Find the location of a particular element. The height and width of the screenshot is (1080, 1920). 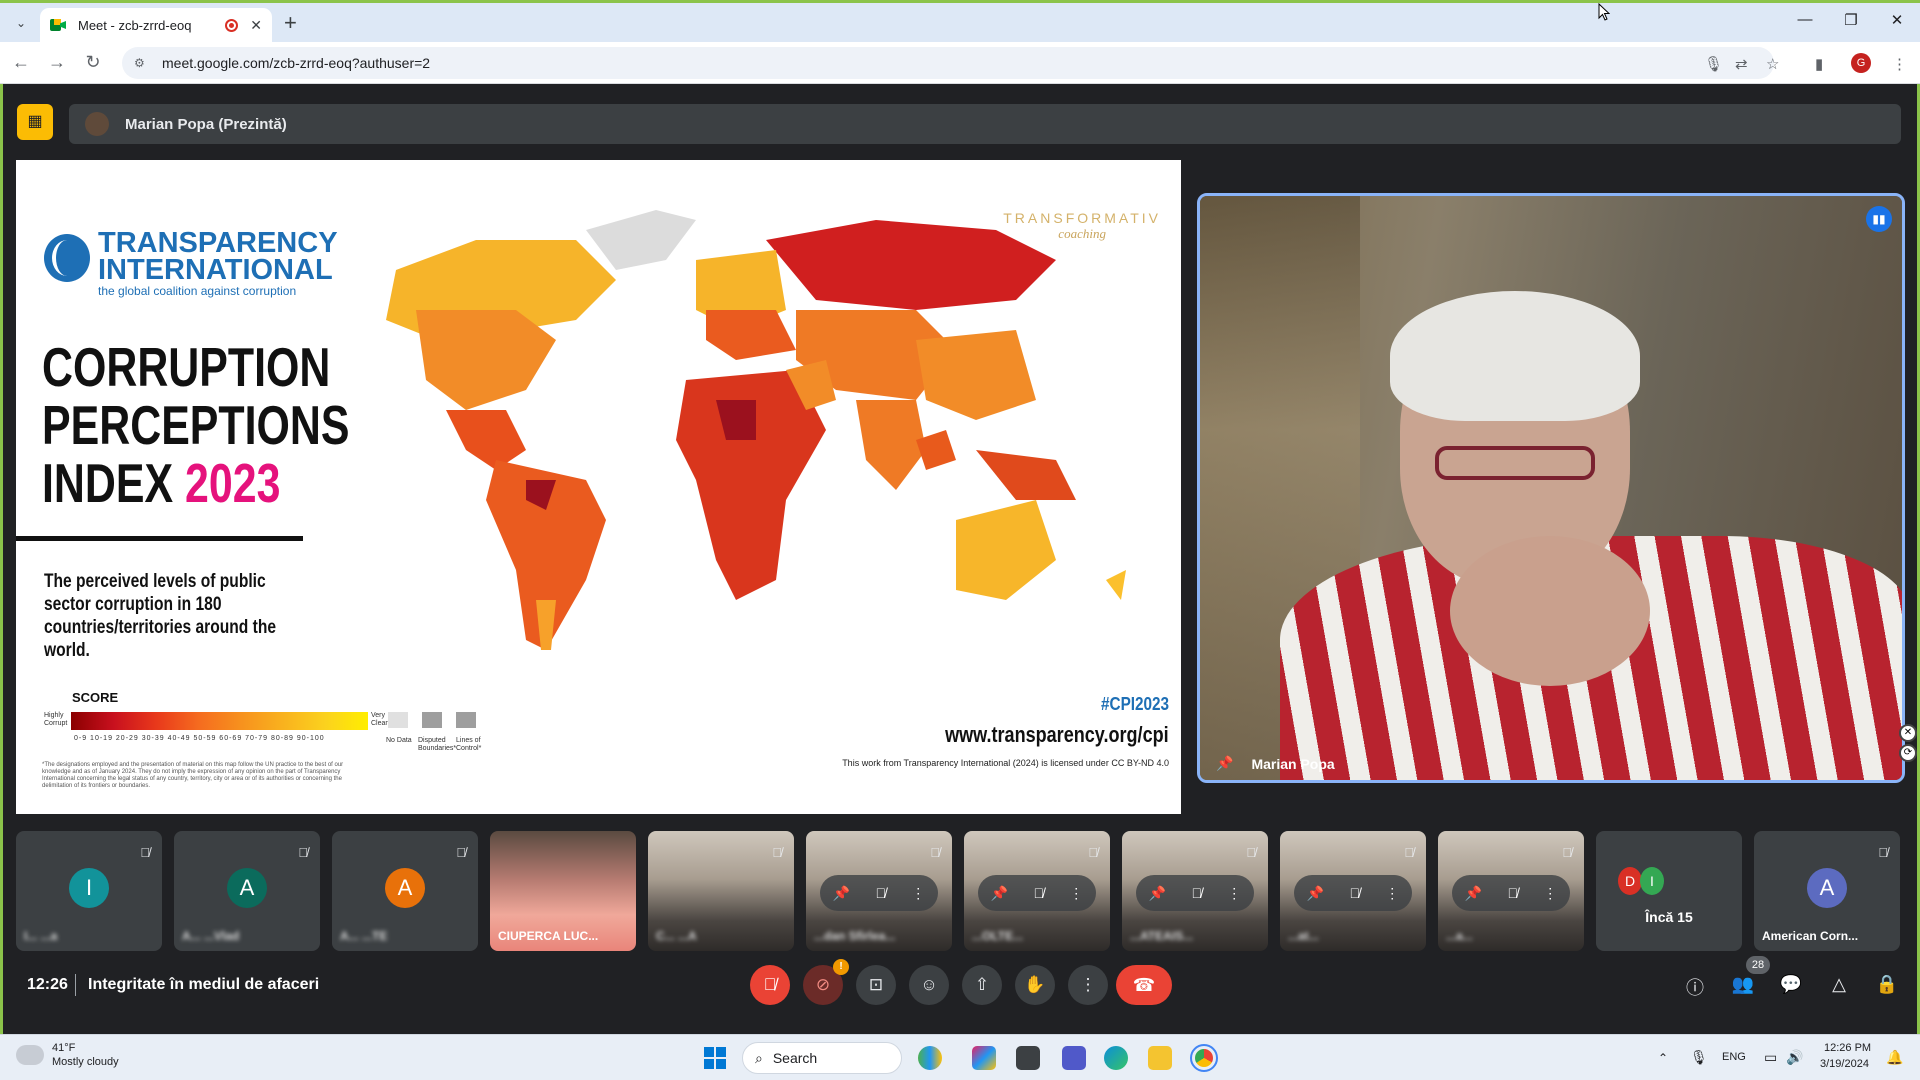

chat-icon: 💬 is located at coordinates (1791, 984).